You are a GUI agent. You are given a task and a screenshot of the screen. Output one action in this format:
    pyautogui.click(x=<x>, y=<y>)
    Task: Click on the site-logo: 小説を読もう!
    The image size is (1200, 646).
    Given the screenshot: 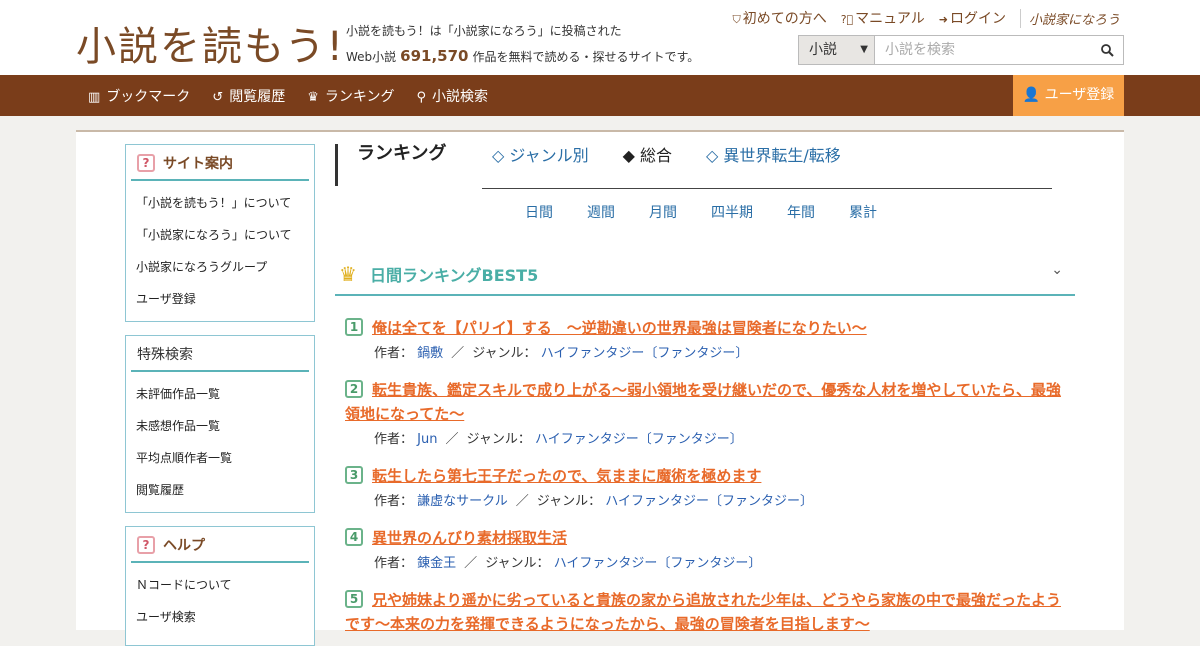 What is the action you would take?
    pyautogui.click(x=210, y=43)
    